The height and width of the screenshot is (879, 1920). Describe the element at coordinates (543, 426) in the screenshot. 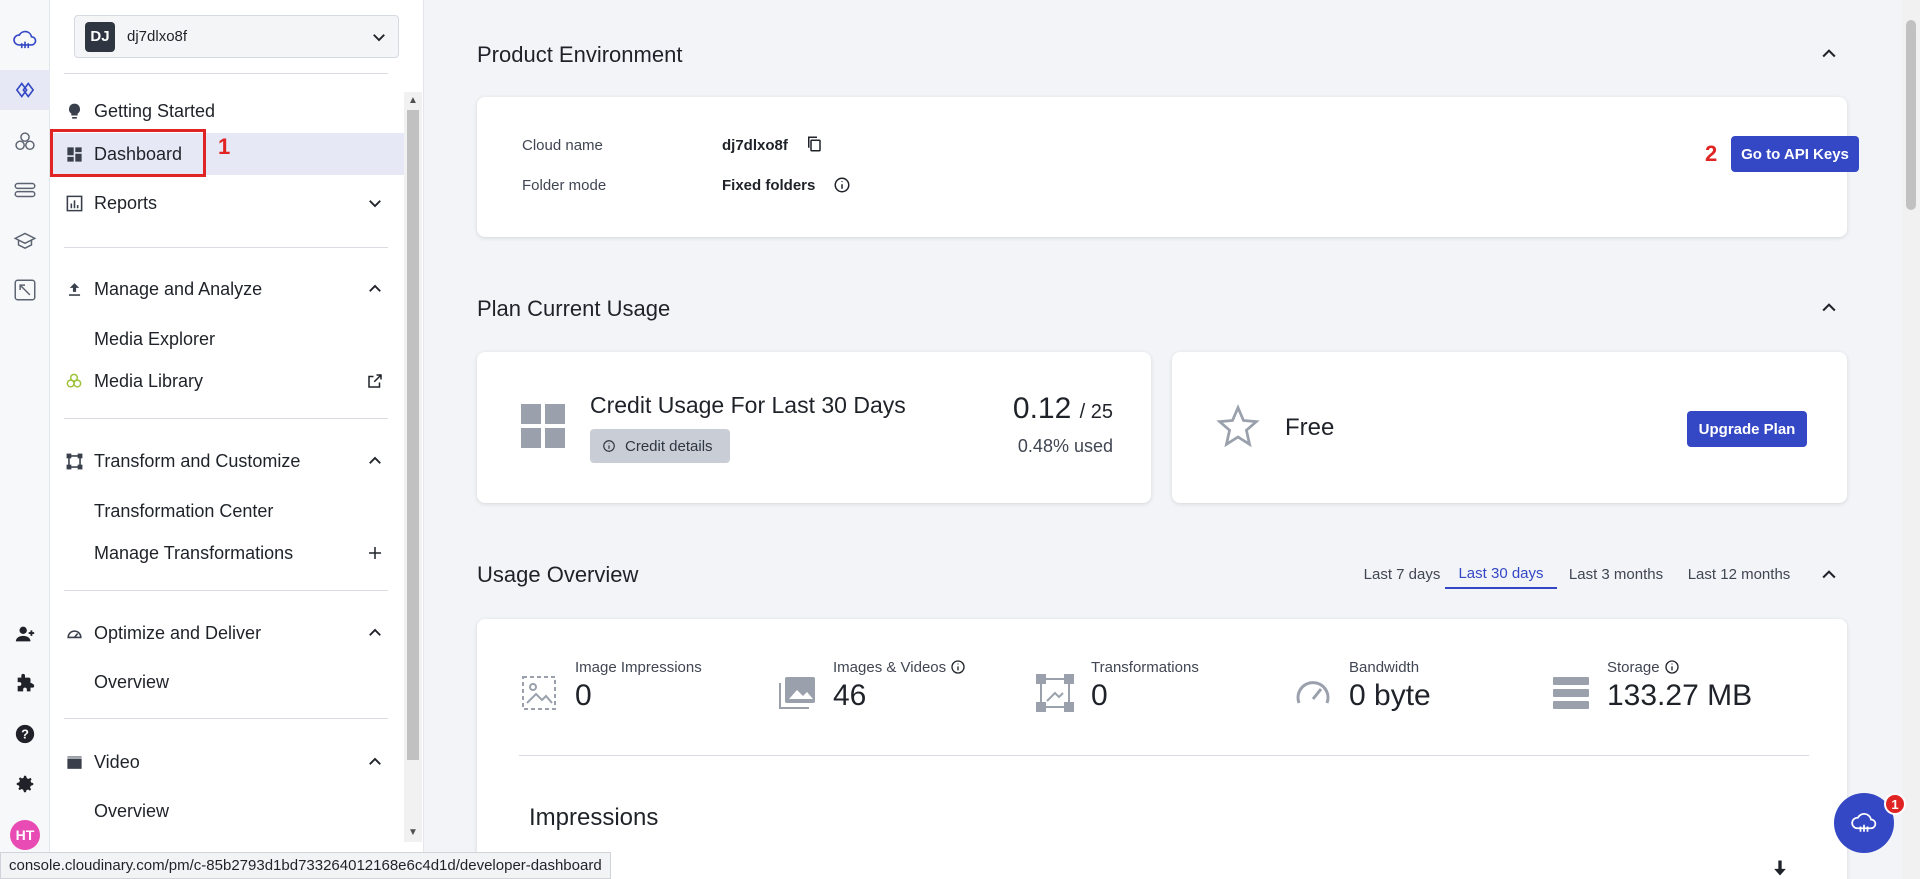

I see `grid-icon` at that location.